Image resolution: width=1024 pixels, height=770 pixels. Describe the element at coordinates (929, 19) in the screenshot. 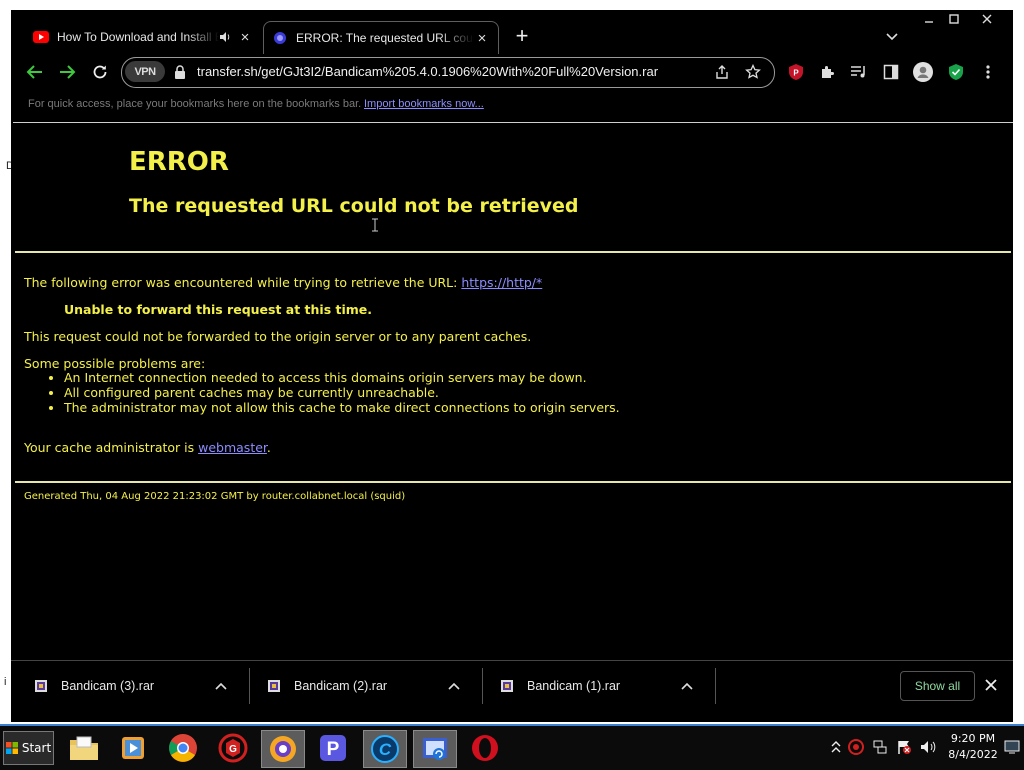

I see `minimize-button` at that location.